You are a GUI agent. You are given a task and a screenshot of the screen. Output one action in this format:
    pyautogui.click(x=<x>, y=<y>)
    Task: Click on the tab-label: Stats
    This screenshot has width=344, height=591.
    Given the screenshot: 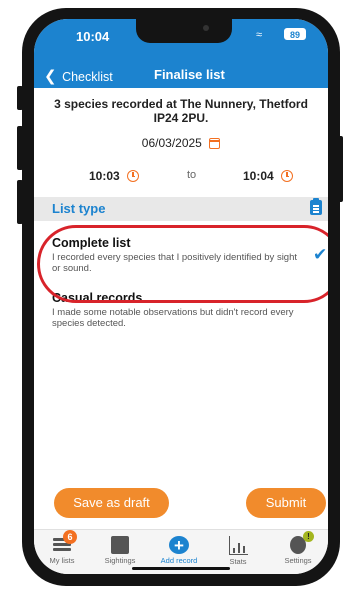 What is the action you would take?
    pyautogui.click(x=238, y=561)
    